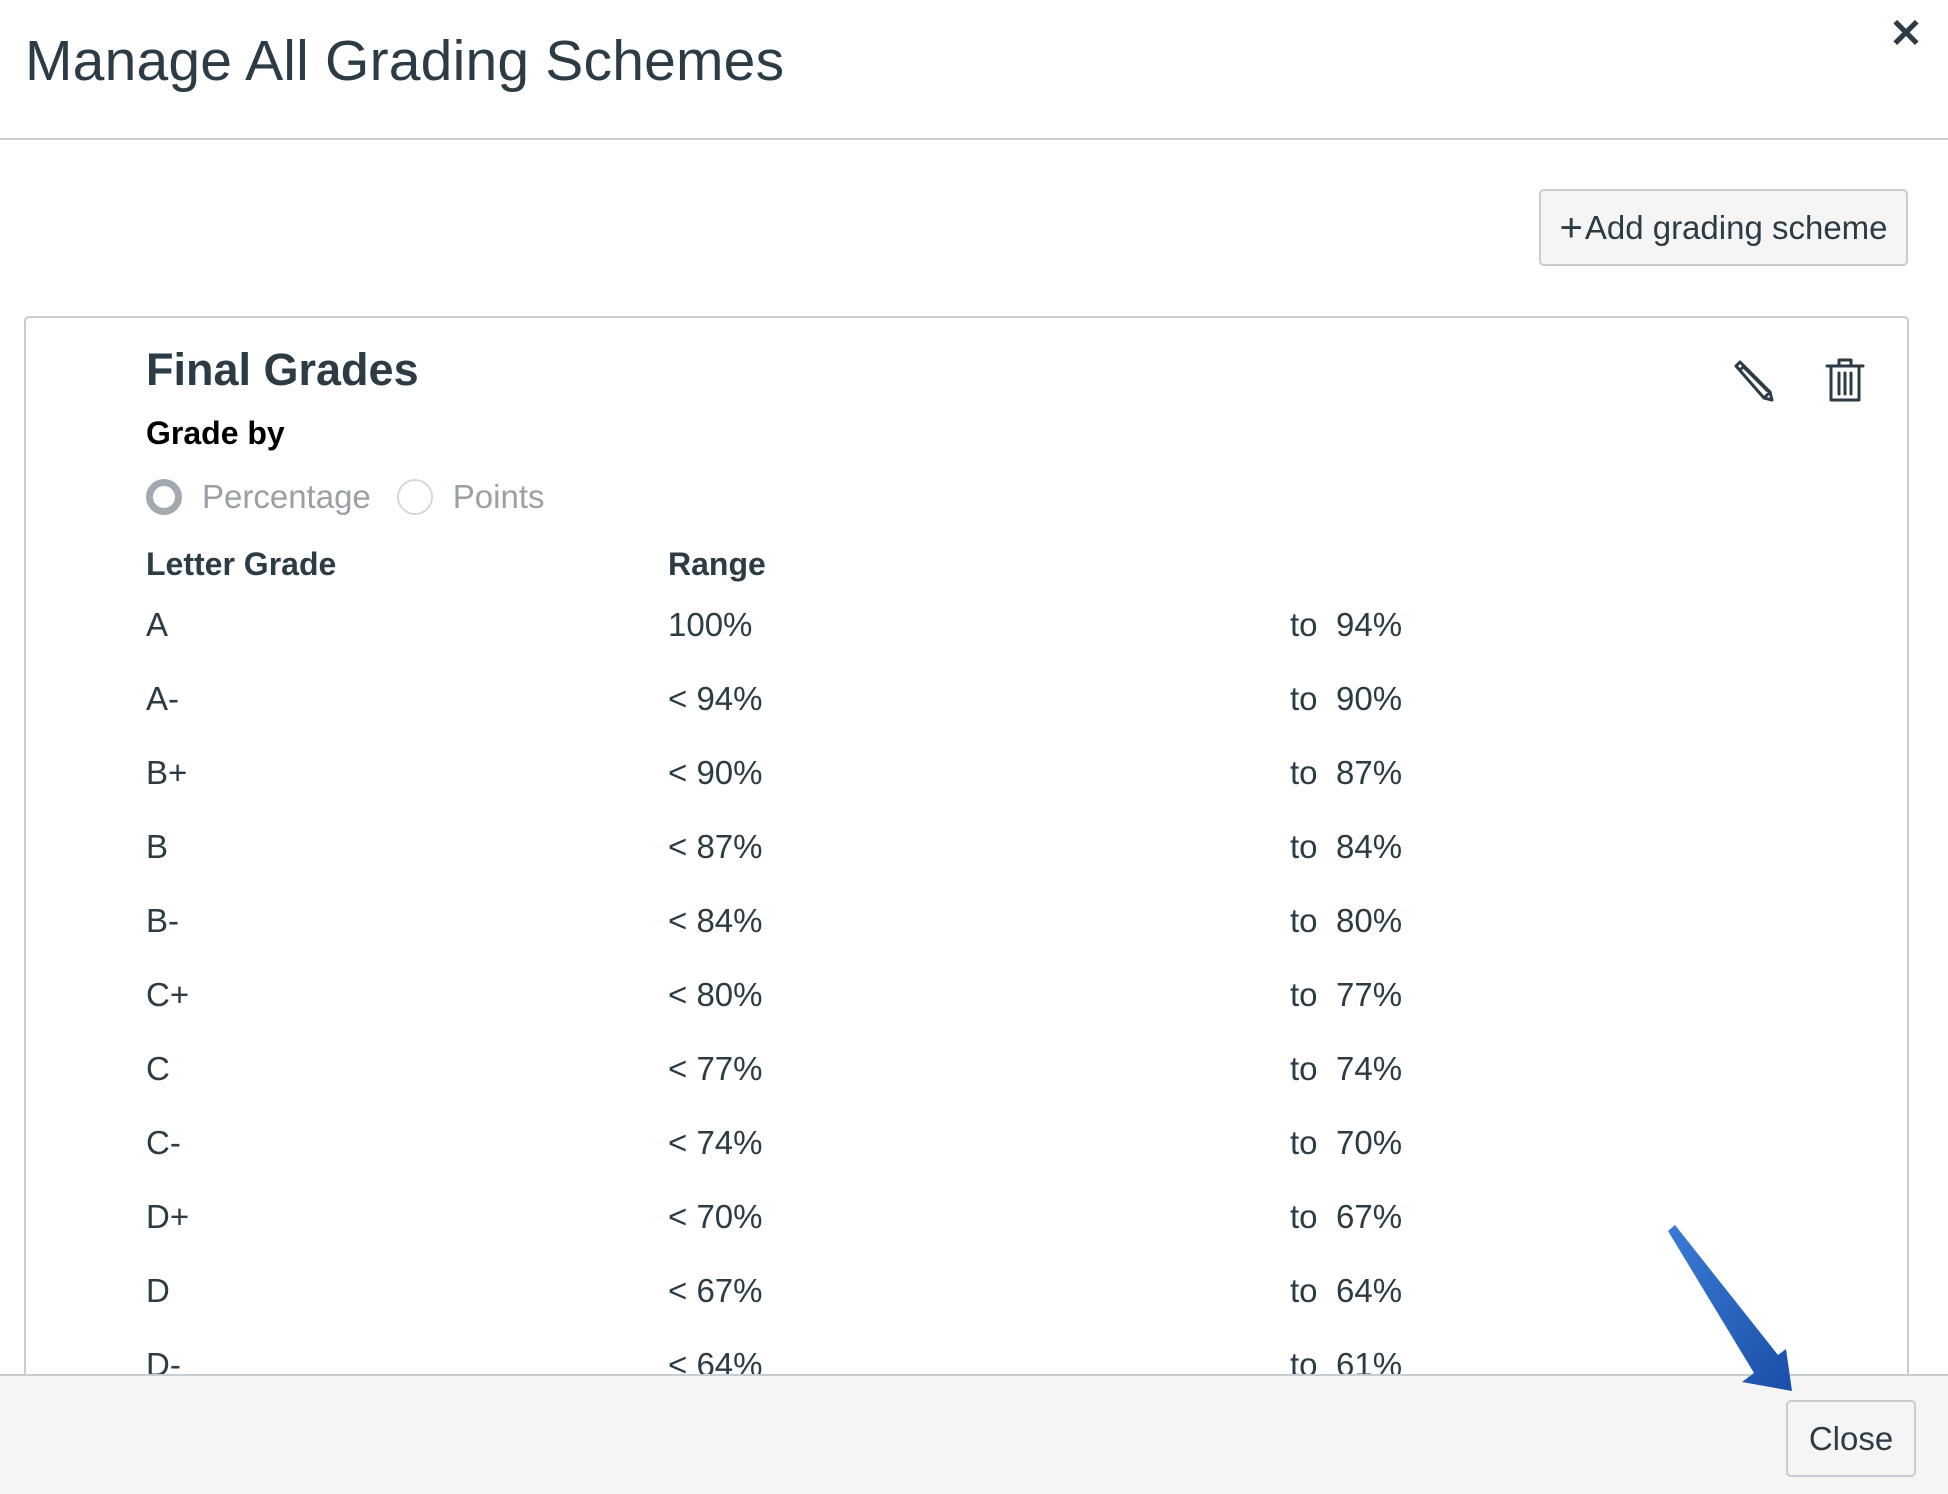  Describe the element at coordinates (158, 1290) in the screenshot. I see `letter-grade: D` at that location.